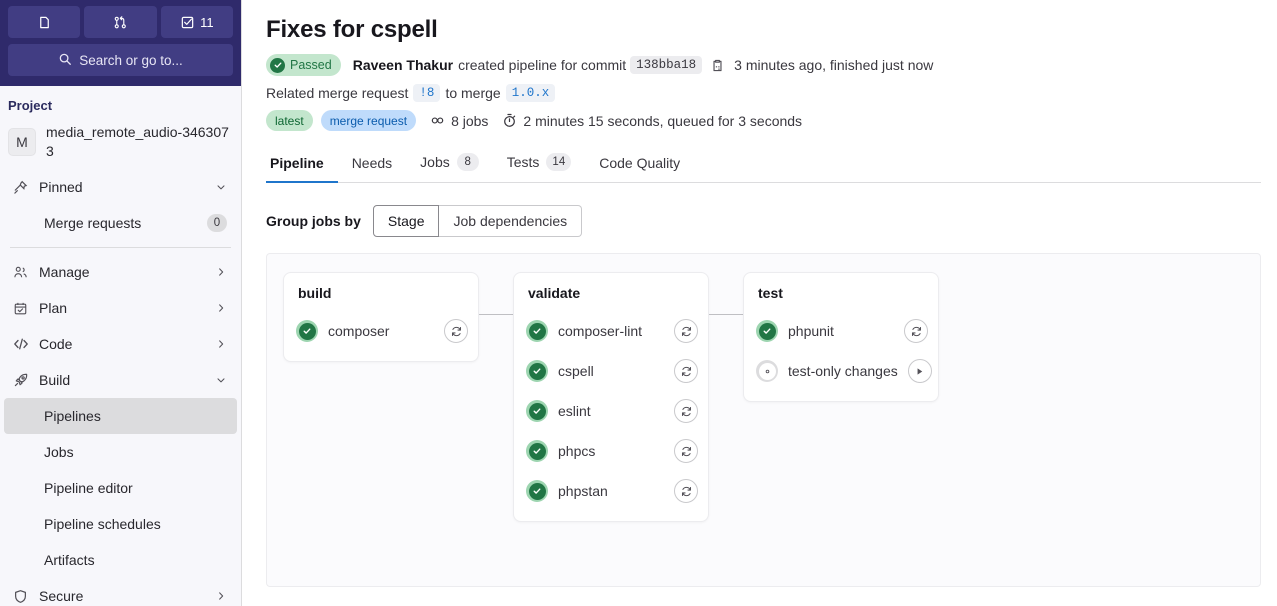 Image resolution: width=1277 pixels, height=606 pixels. Describe the element at coordinates (368, 120) in the screenshot. I see `tag-merge-request: merge request` at that location.